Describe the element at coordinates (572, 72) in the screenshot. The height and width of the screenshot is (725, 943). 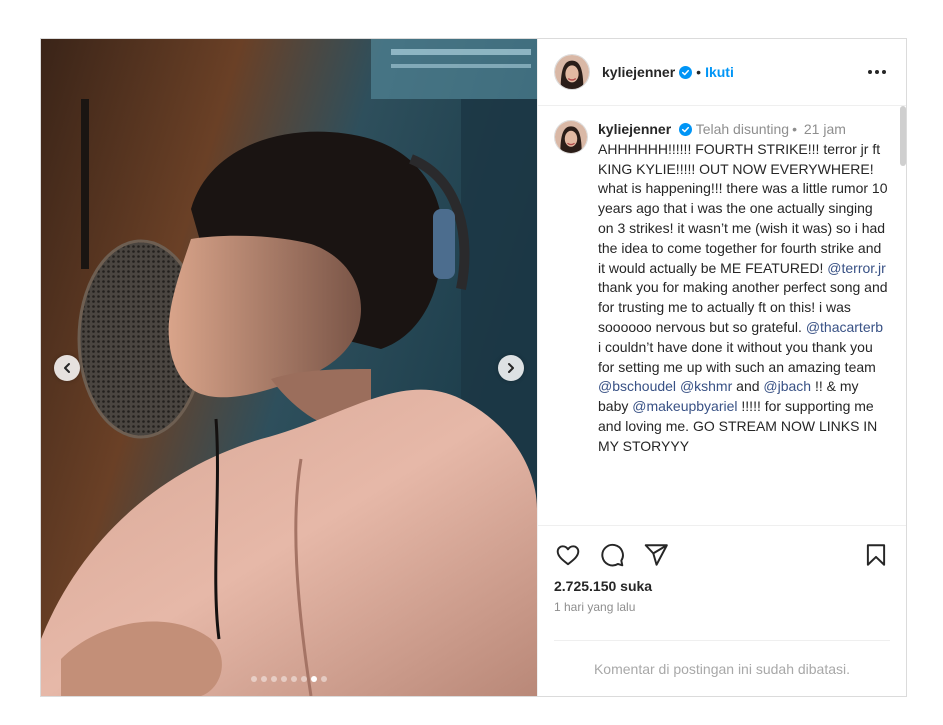
I see `avatar` at that location.